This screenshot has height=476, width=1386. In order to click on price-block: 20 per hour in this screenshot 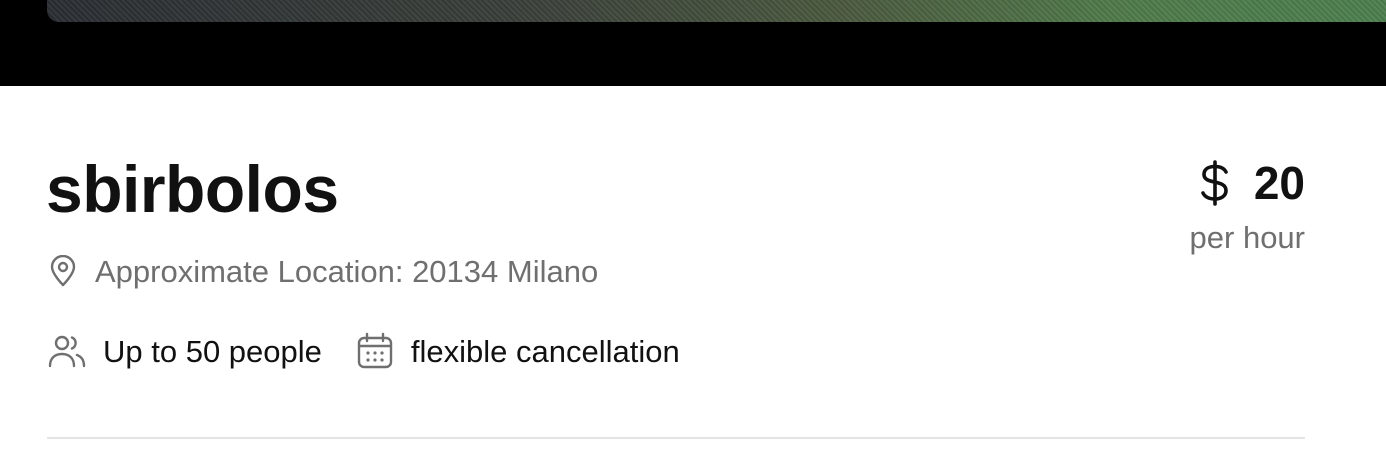, I will do `click(1247, 205)`.